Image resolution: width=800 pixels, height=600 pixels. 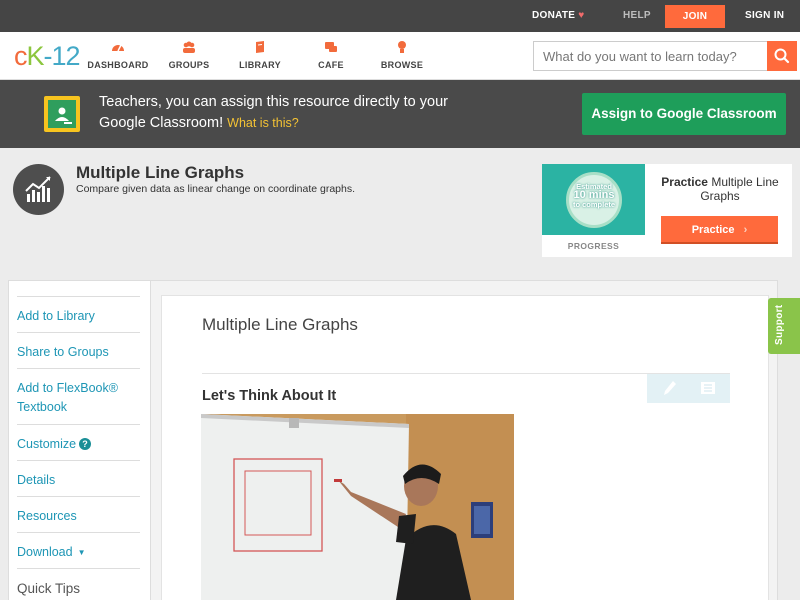 What do you see at coordinates (593, 246) in the screenshot?
I see `progress-label: PROGRESS` at bounding box center [593, 246].